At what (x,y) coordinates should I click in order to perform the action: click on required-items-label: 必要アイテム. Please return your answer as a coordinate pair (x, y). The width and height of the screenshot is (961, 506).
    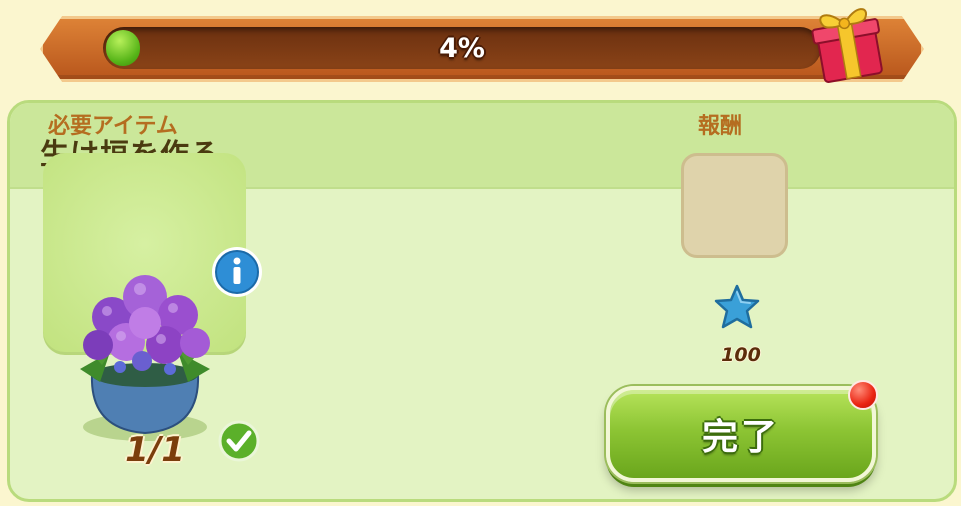
    Looking at the image, I should click on (113, 126).